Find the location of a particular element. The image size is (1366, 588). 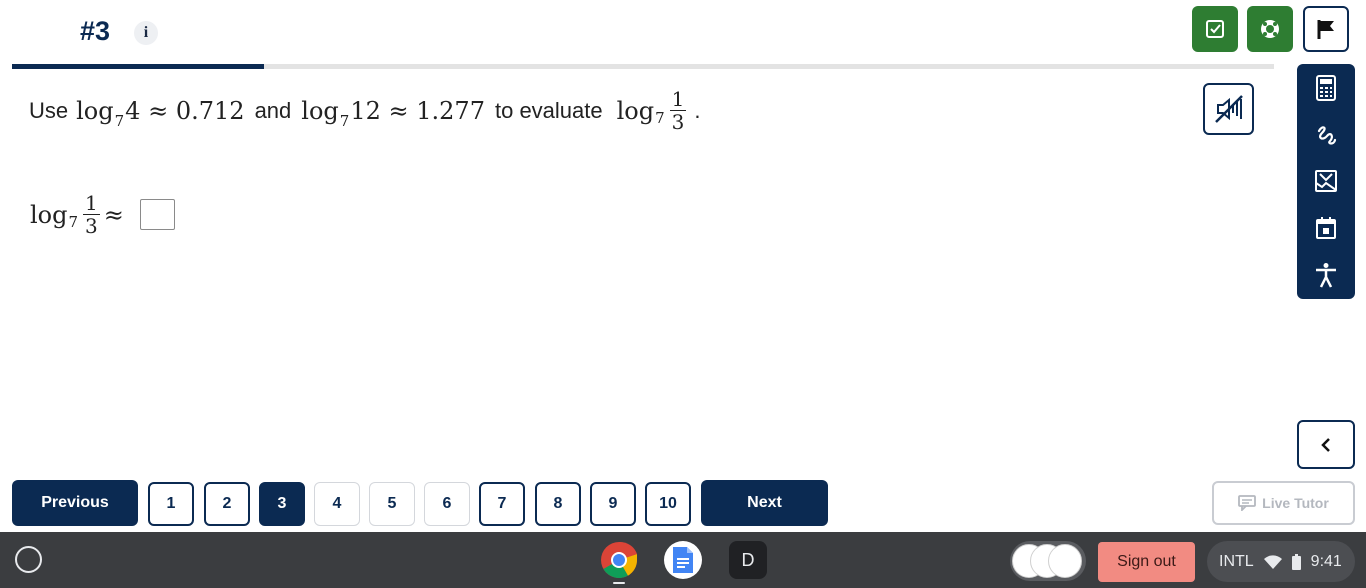

accessibility-button is located at coordinates (1326, 275).